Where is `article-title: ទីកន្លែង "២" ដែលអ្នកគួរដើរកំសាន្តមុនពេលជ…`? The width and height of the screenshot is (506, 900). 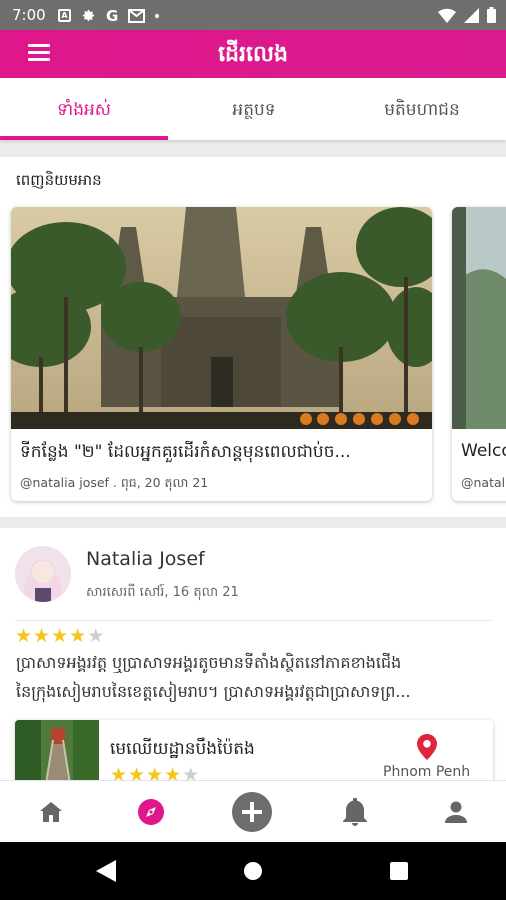 article-title: ទីកន្លែង "២" ដែលអ្នកគួរដើរកំសាន្តមុនពេលជ… is located at coordinates (185, 452).